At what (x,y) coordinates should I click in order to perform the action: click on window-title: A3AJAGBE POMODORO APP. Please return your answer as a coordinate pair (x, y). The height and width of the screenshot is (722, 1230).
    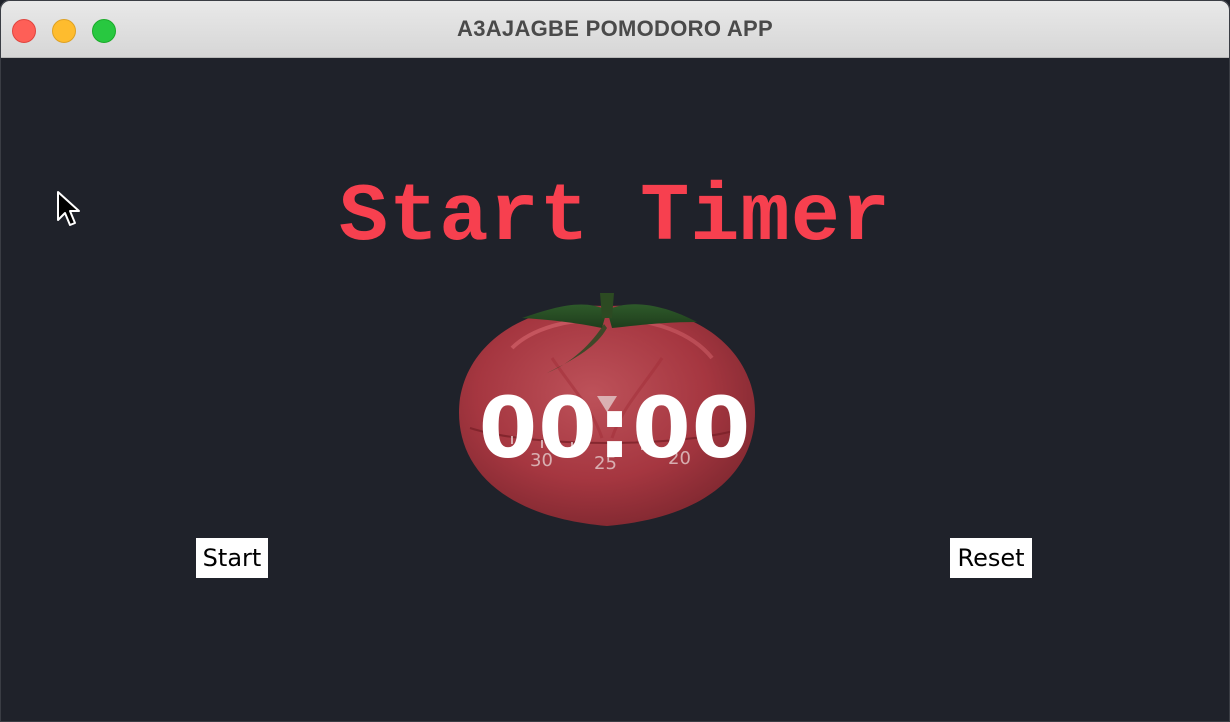
    Looking at the image, I should click on (615, 28).